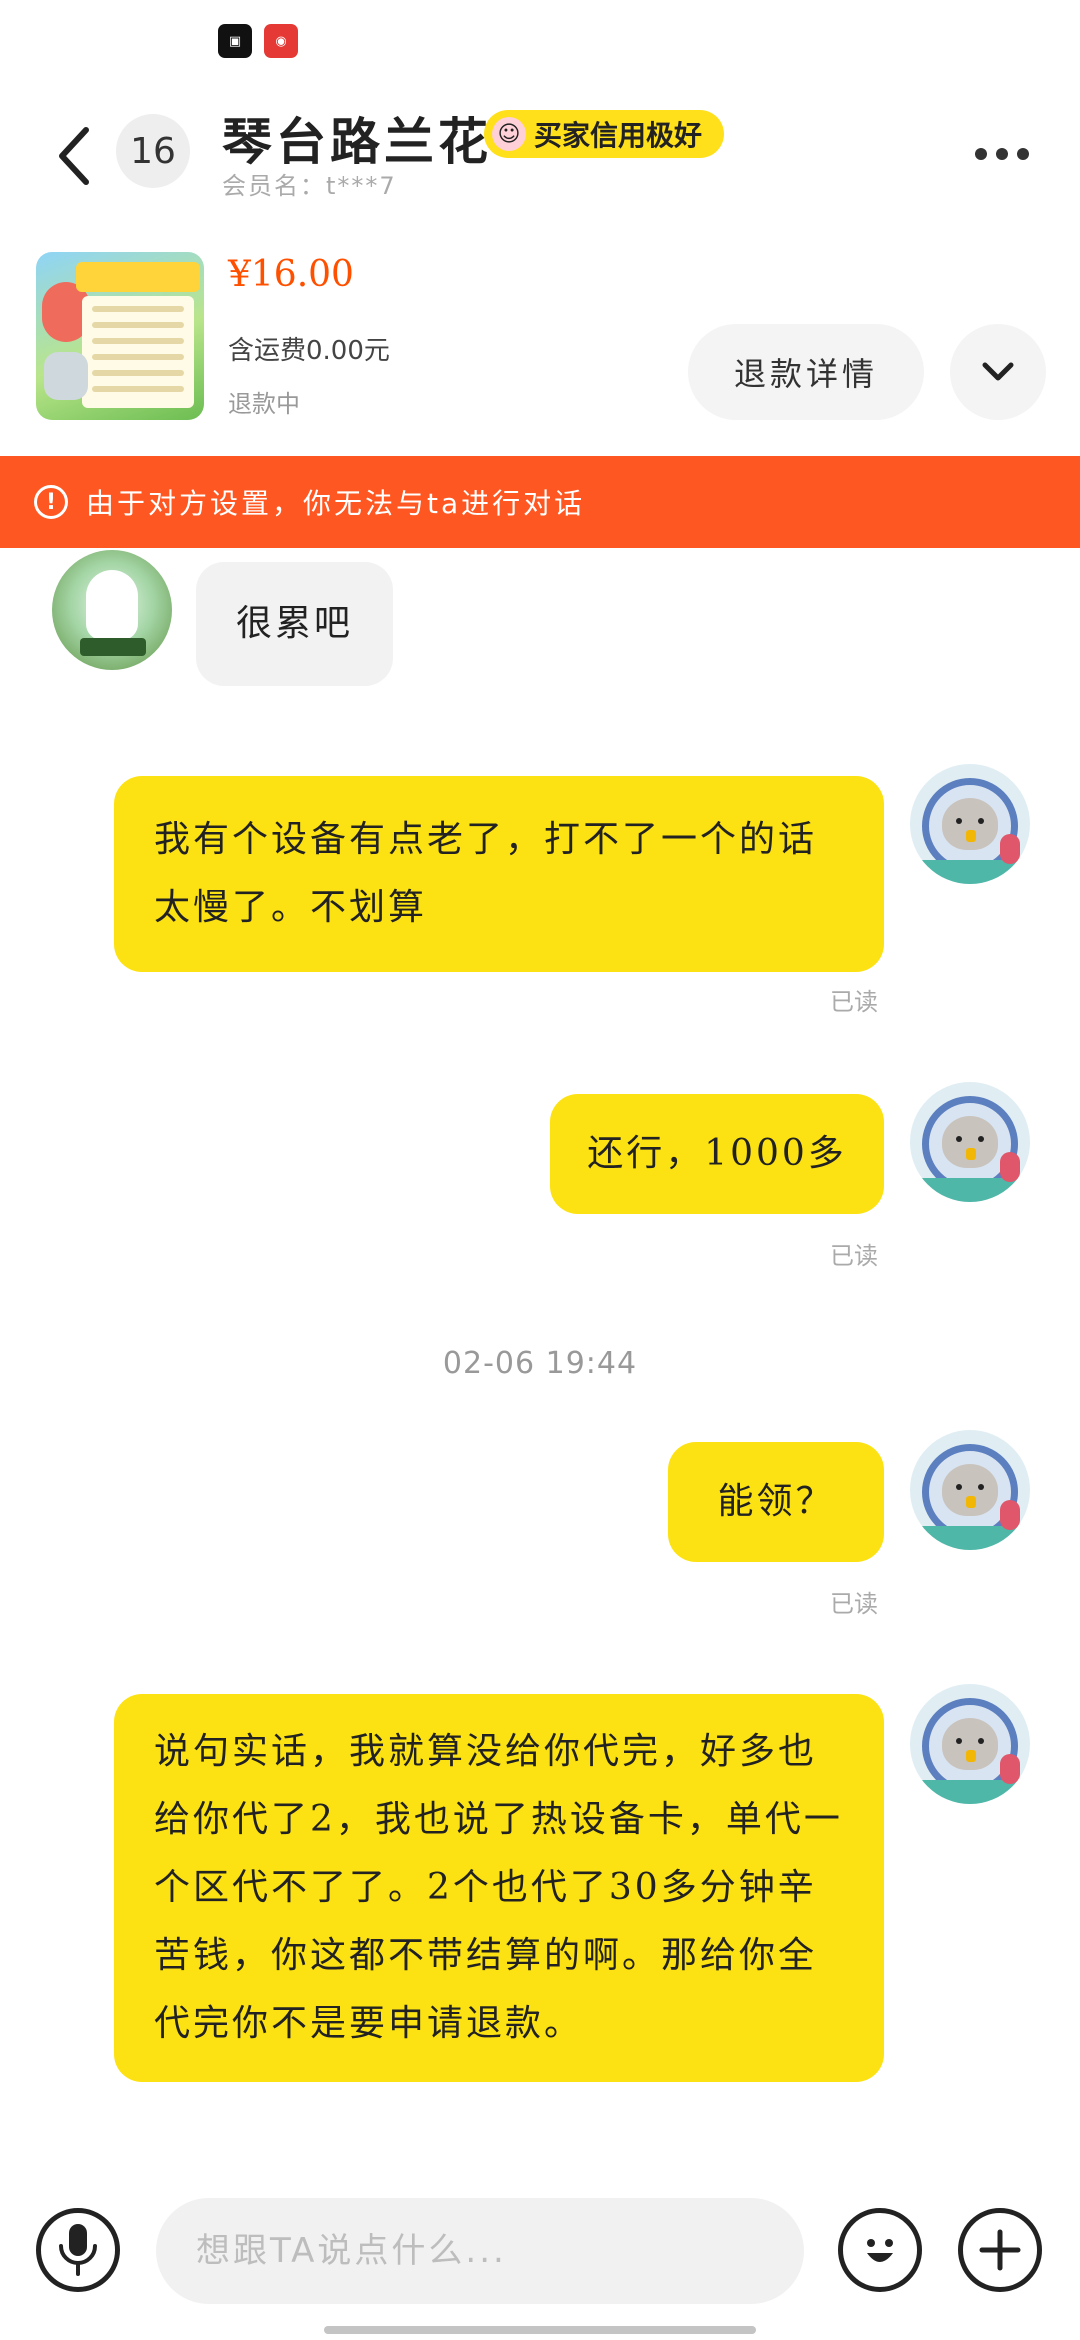 The image size is (1080, 2340). What do you see at coordinates (540, 40) in the screenshot?
I see `status-bar: ▣ ◉` at bounding box center [540, 40].